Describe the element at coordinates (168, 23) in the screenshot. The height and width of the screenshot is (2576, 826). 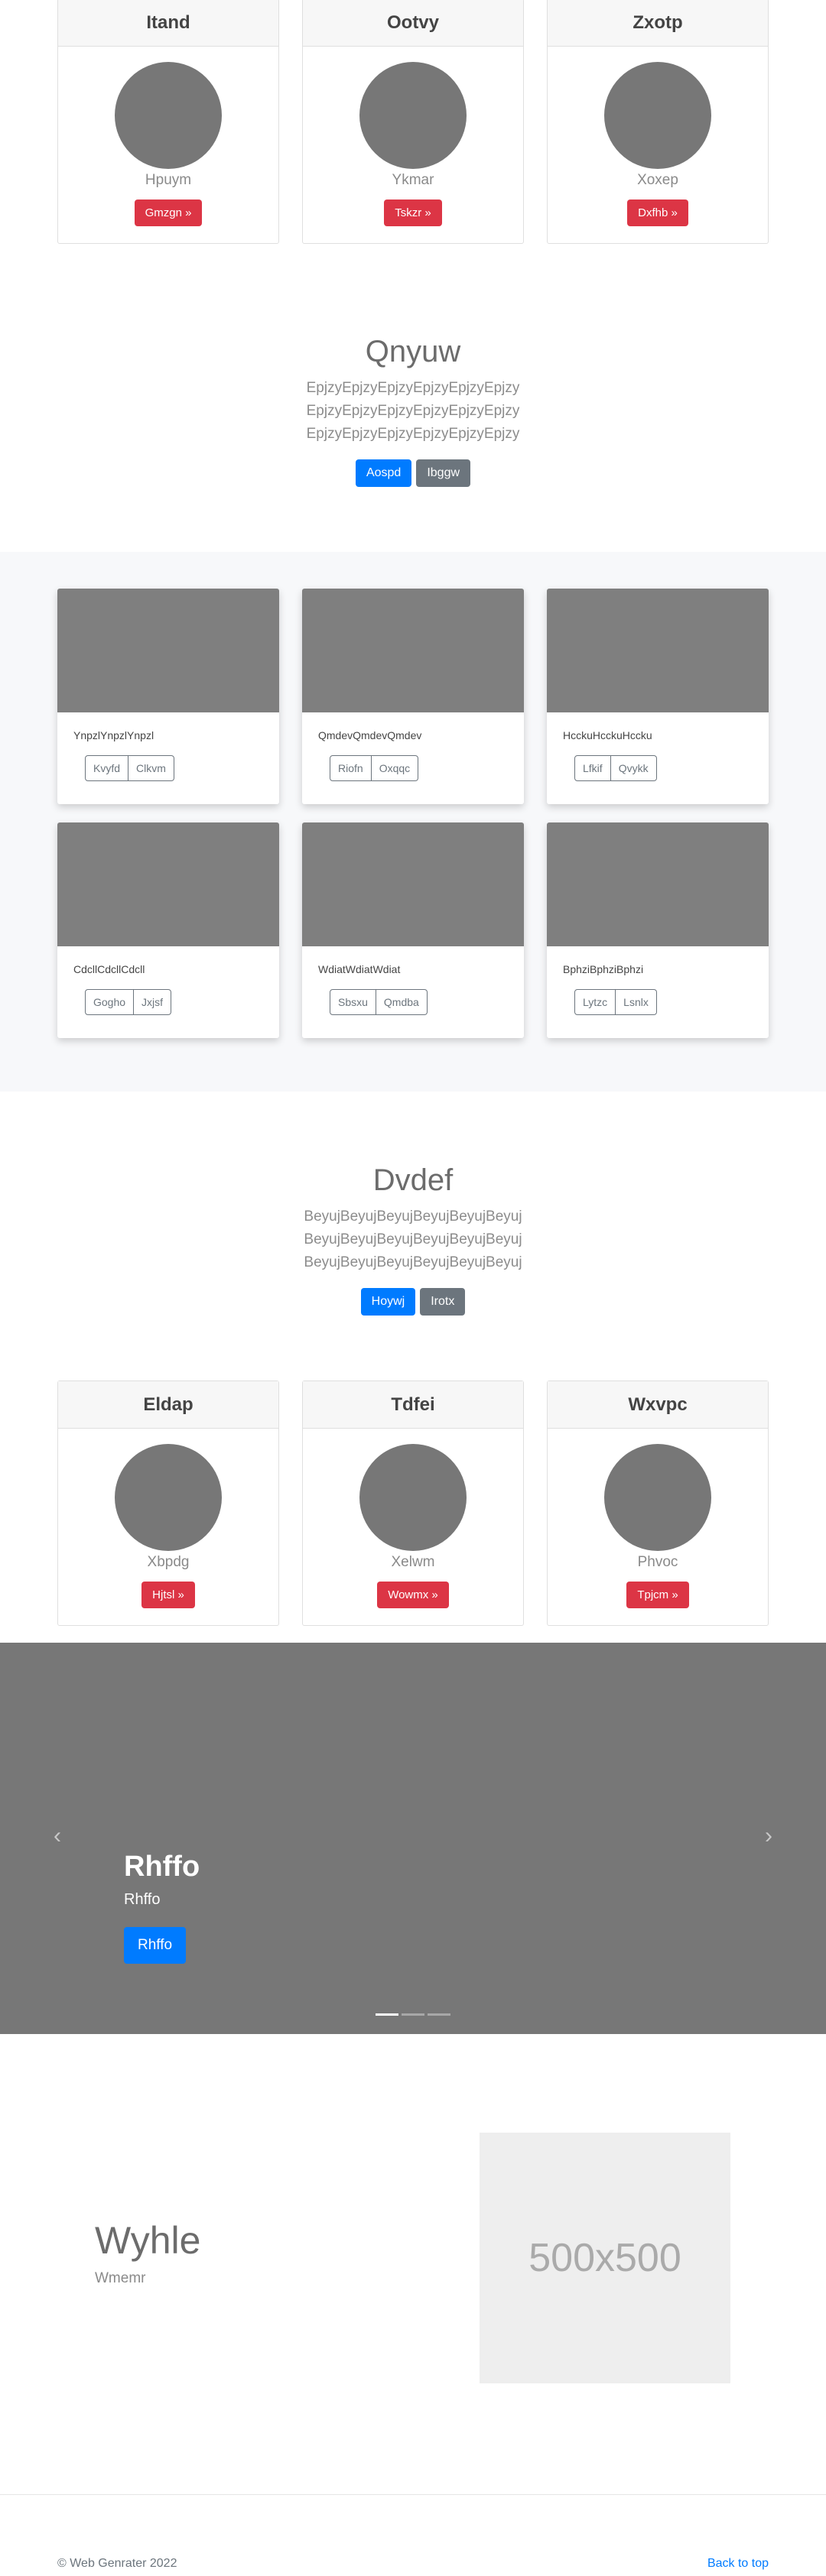
I see `card-header: Itand` at that location.